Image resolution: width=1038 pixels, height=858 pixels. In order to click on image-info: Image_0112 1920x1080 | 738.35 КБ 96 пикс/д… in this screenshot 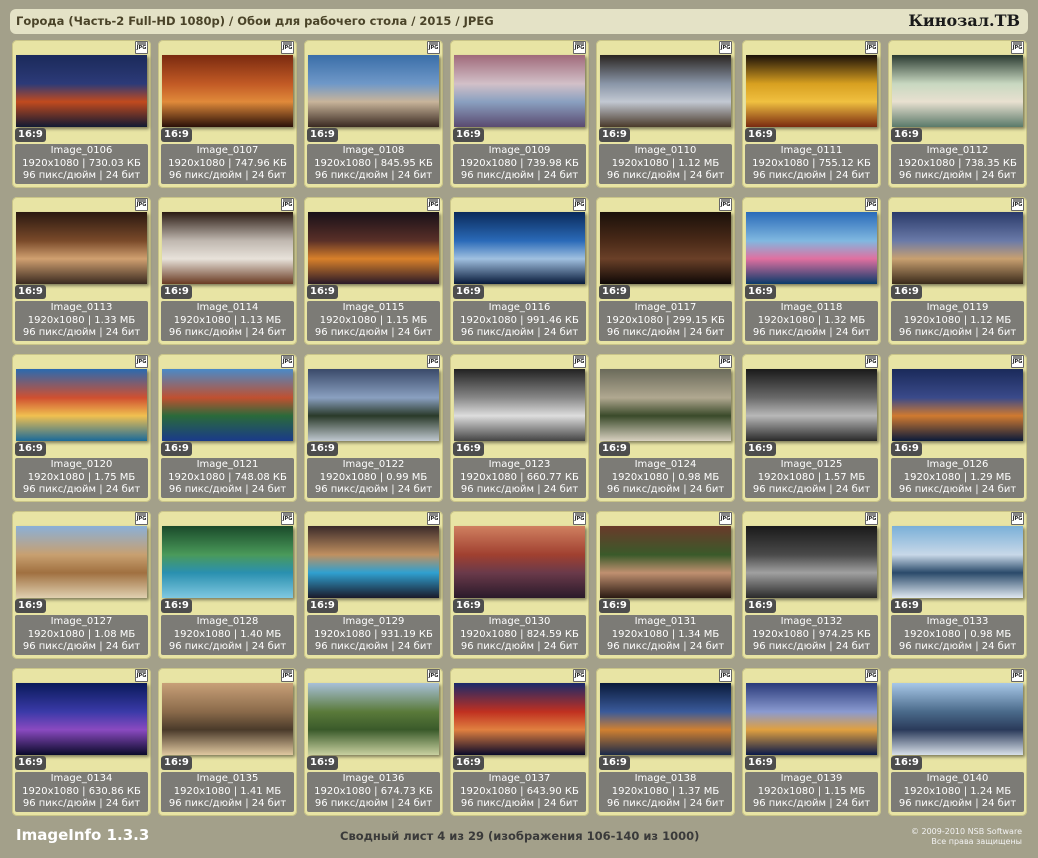, I will do `click(957, 164)`.